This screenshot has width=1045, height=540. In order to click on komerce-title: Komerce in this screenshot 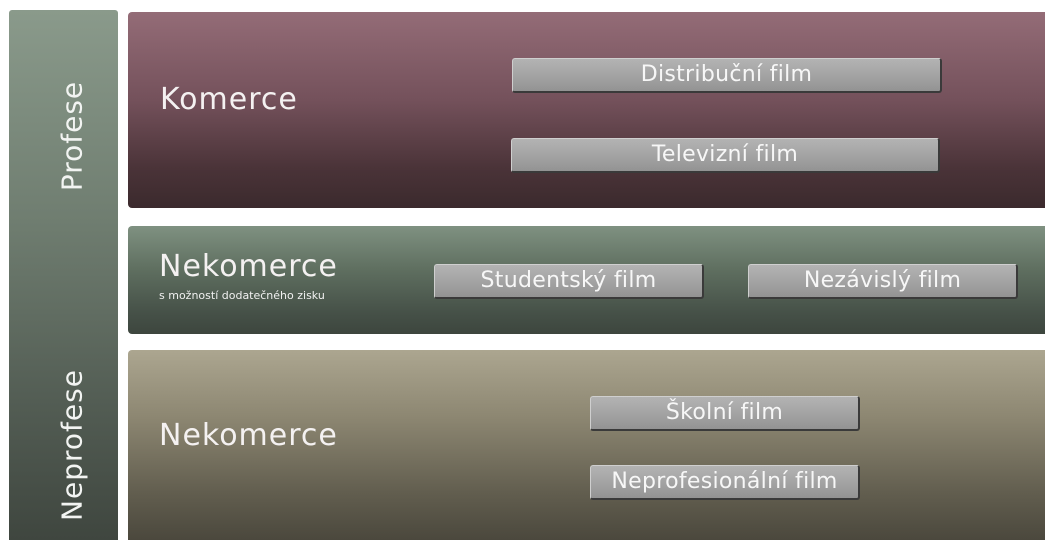, I will do `click(229, 99)`.